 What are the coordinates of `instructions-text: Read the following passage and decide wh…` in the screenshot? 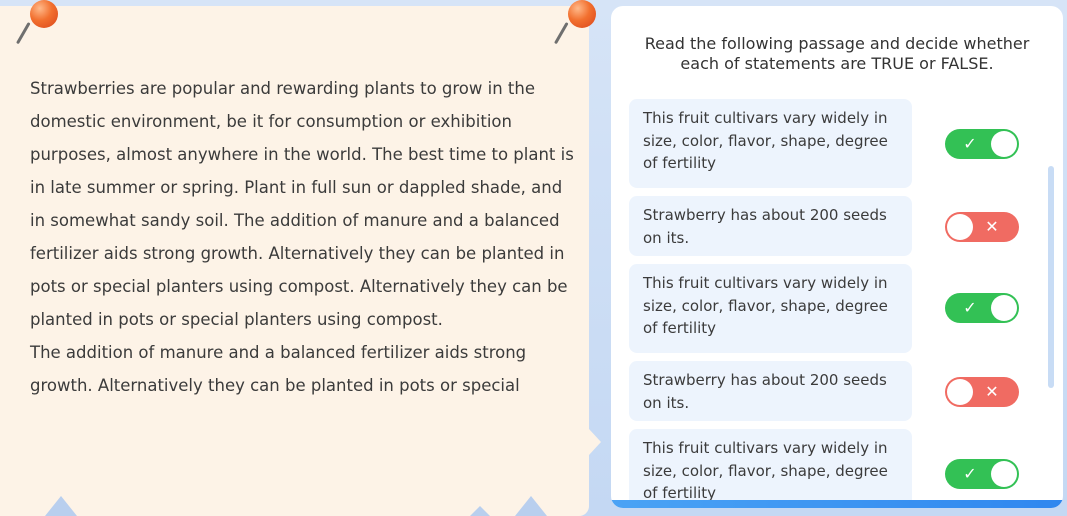 It's located at (837, 53).